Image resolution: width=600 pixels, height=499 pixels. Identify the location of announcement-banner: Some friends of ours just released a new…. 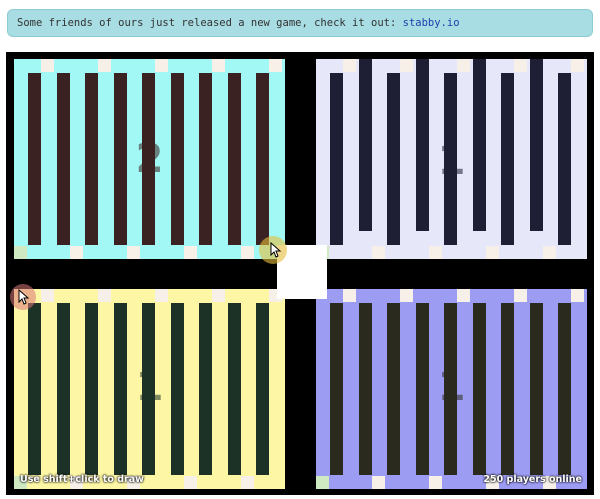
(300, 23).